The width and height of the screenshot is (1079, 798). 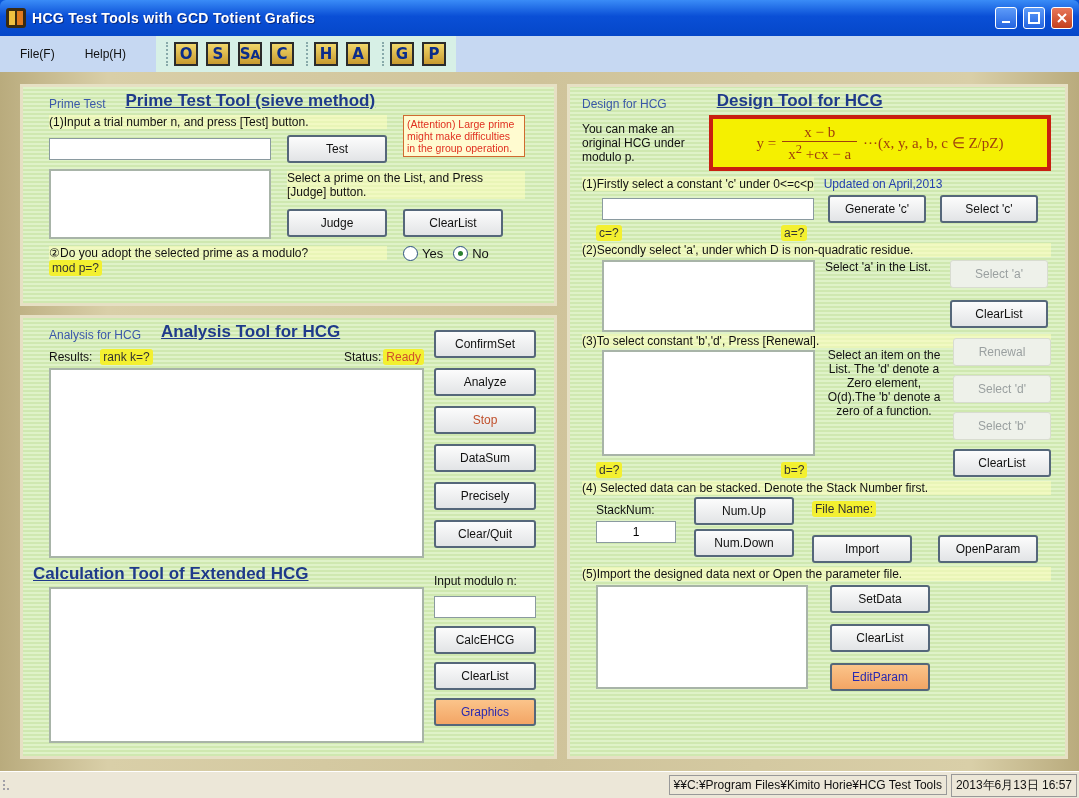 What do you see at coordinates (282, 54) in the screenshot?
I see `toolbar-button: C` at bounding box center [282, 54].